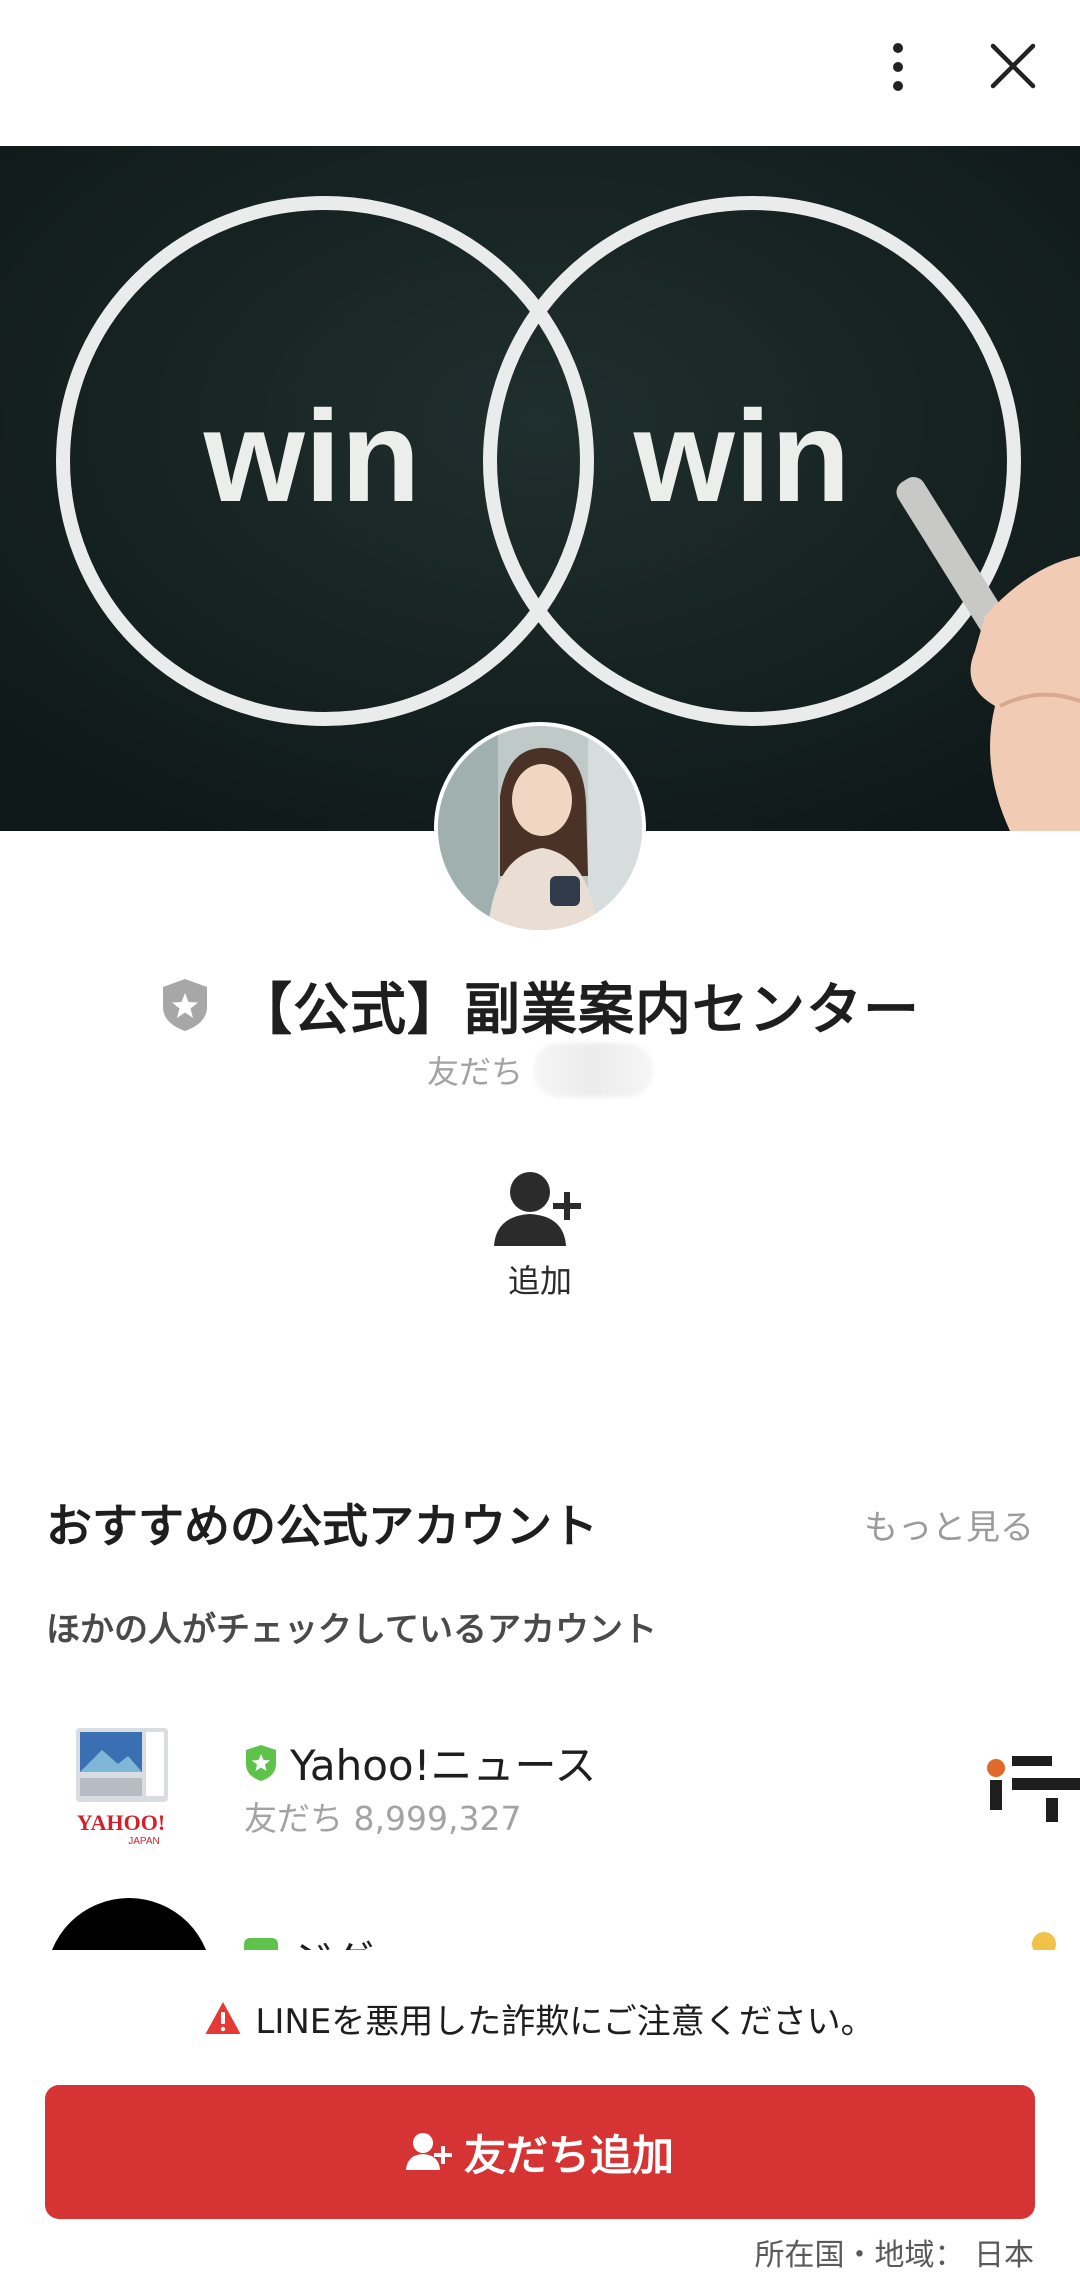 This screenshot has height=2284, width=1080. What do you see at coordinates (593, 1070) in the screenshot?
I see `friends-count-redacted` at bounding box center [593, 1070].